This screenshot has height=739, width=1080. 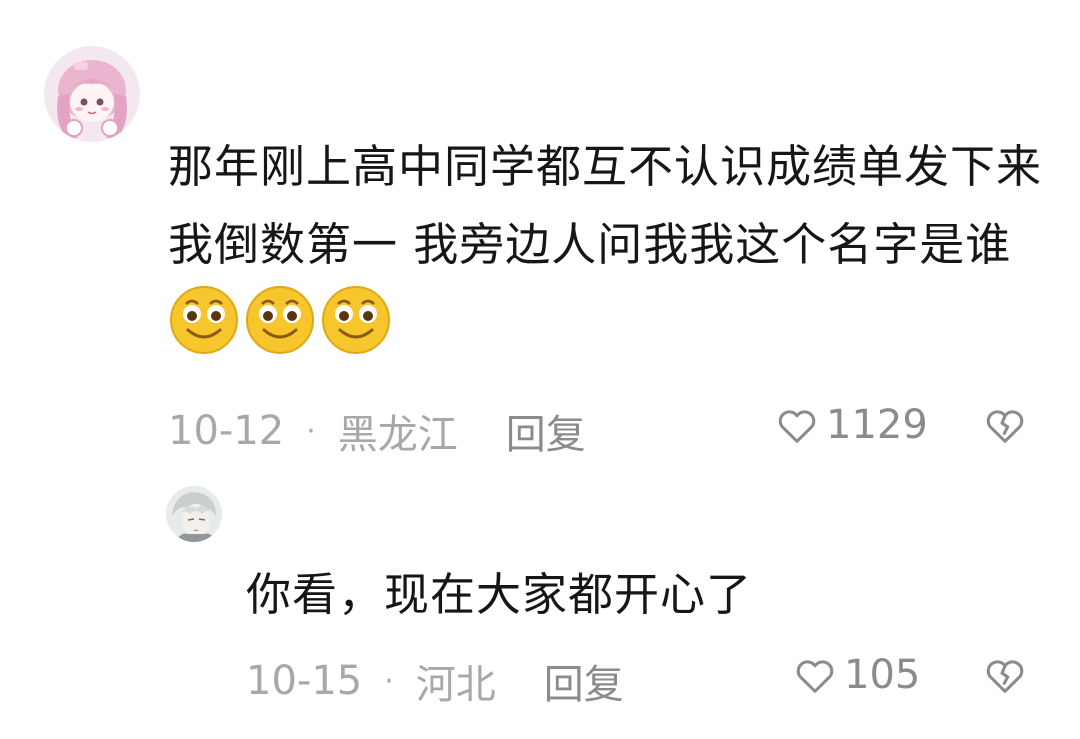 What do you see at coordinates (877, 425) in the screenshot?
I see `like-count: 1129` at bounding box center [877, 425].